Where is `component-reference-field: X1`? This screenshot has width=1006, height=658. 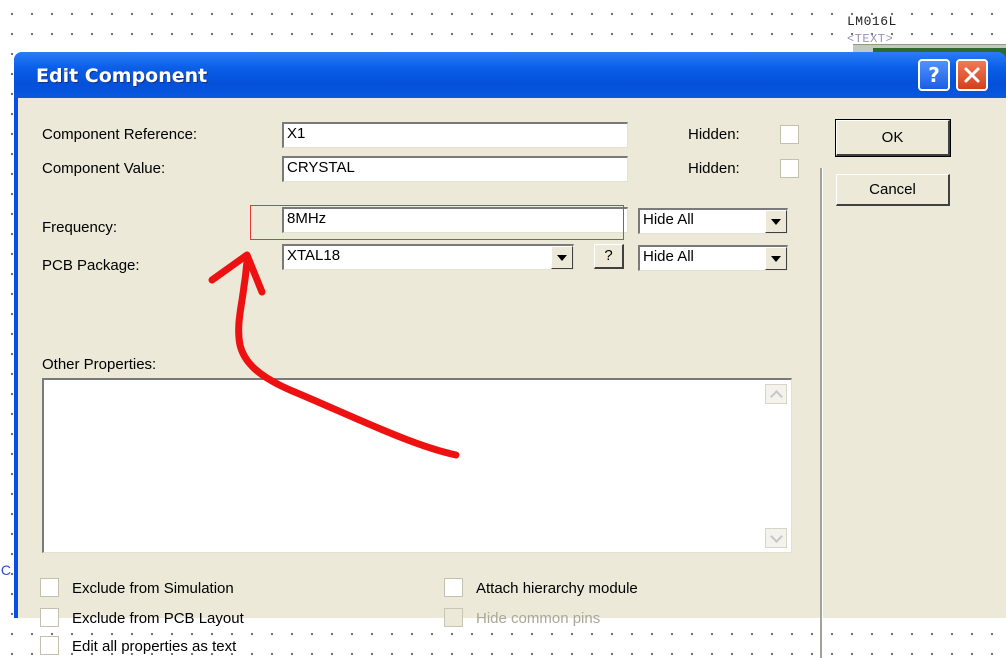
component-reference-field: X1 is located at coordinates (455, 135).